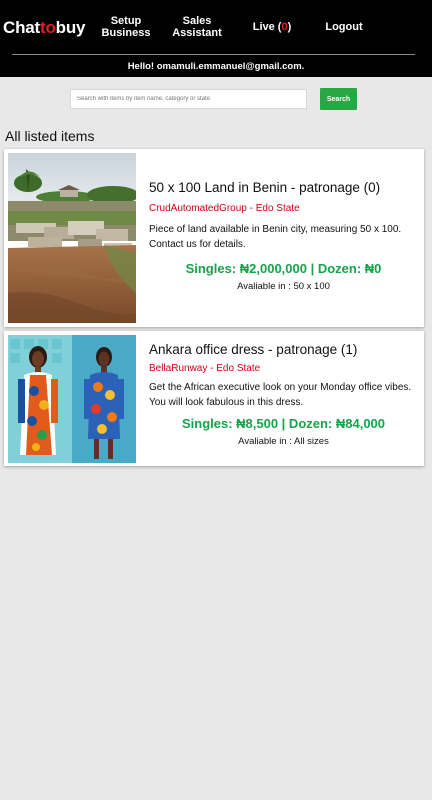  What do you see at coordinates (197, 21) in the screenshot?
I see `nav-sales-label-1: Sales` at bounding box center [197, 21].